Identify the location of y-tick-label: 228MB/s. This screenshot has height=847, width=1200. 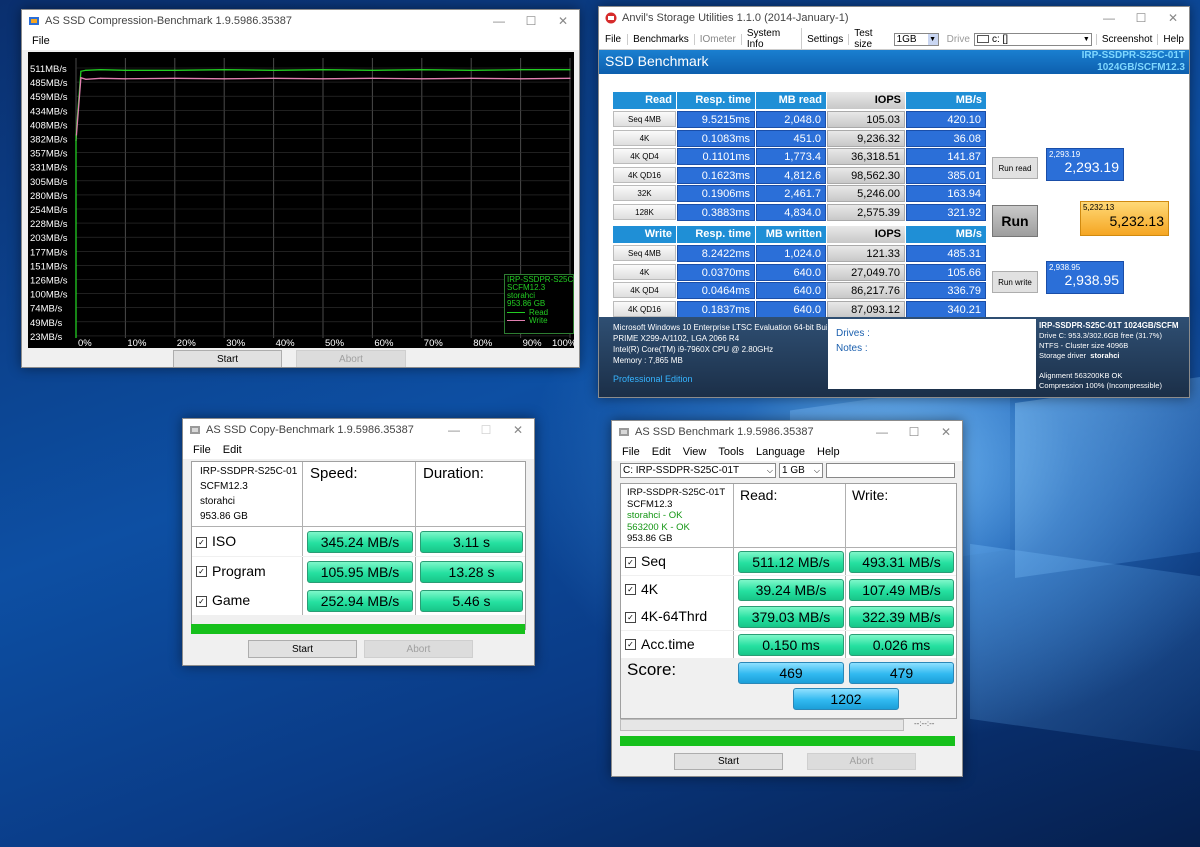
(49, 224).